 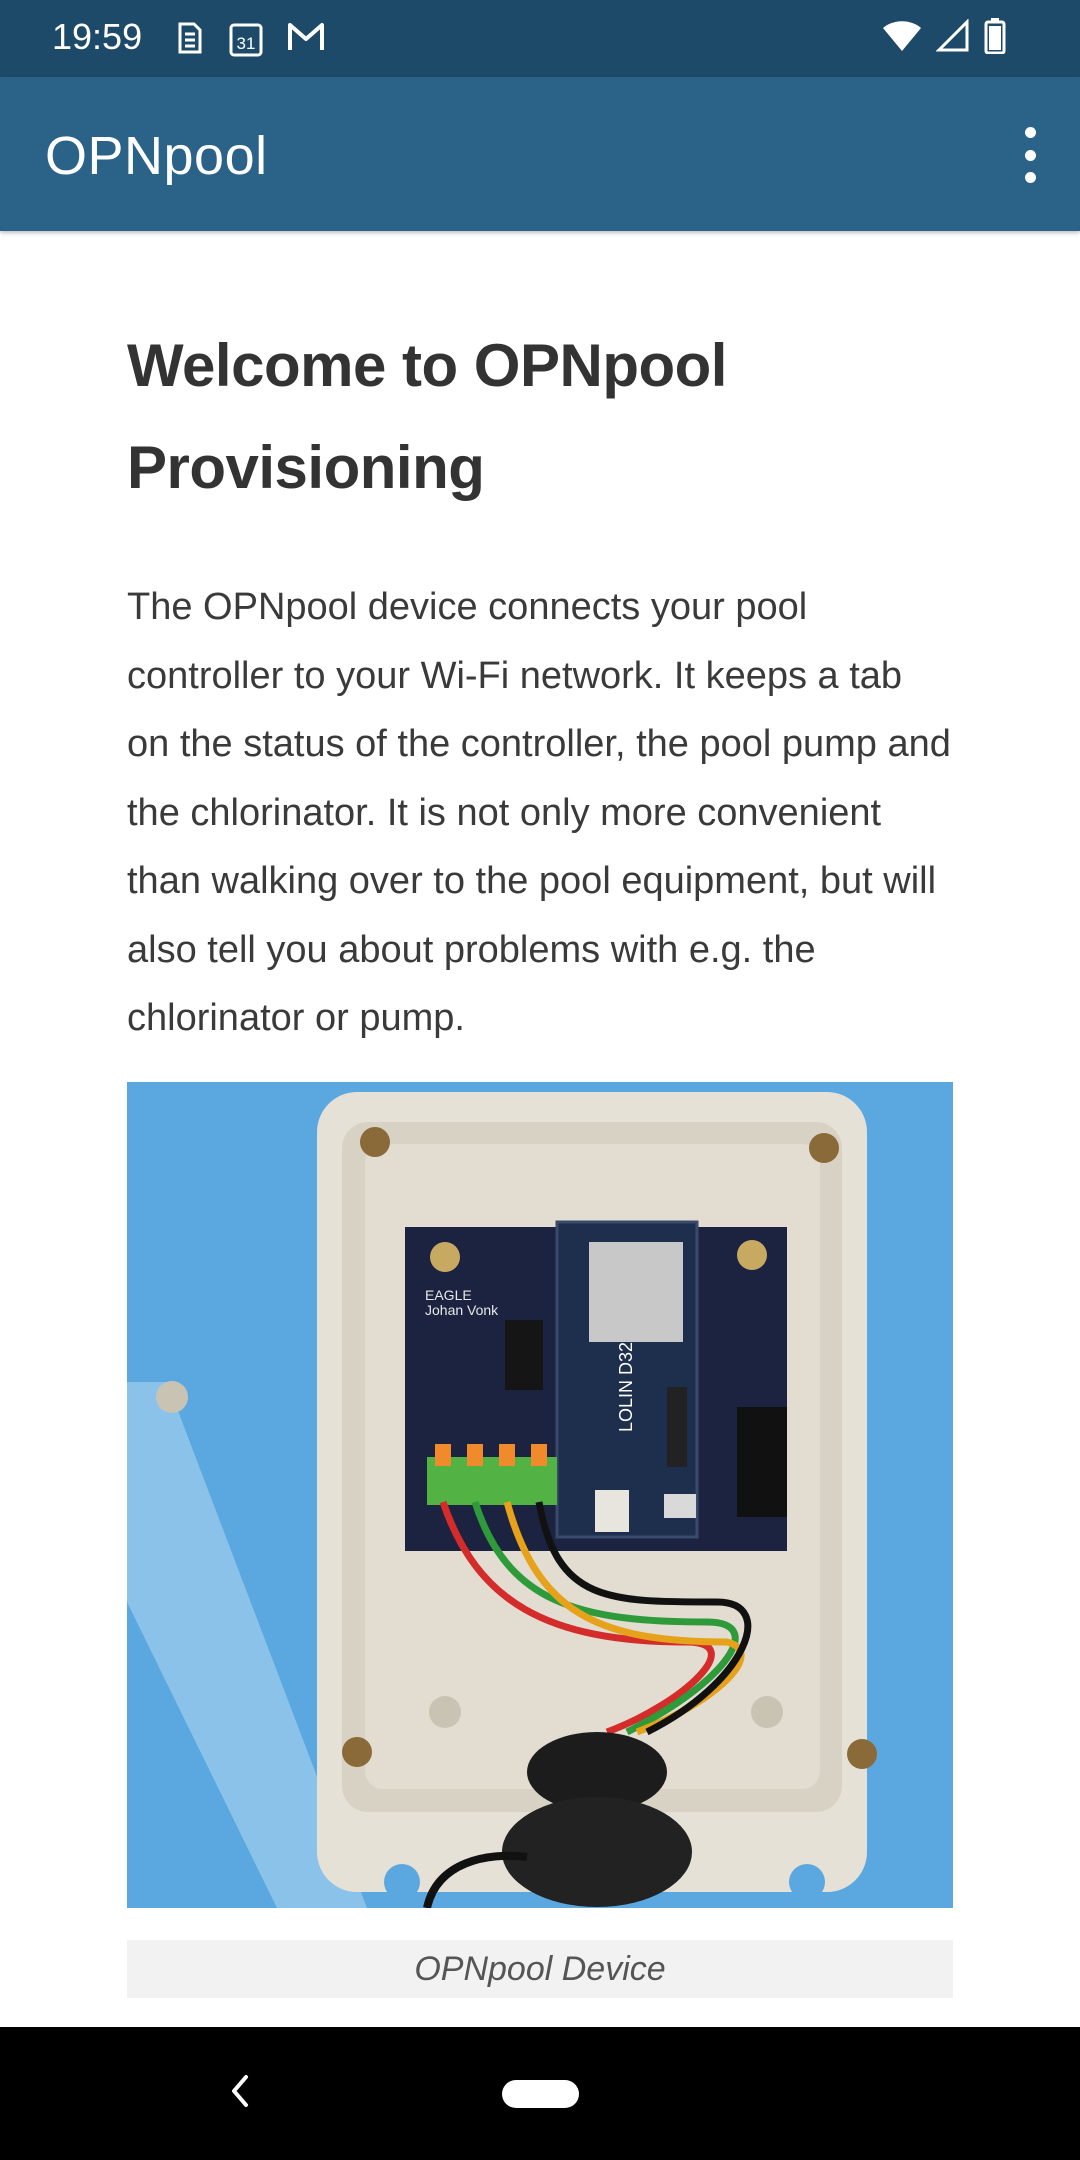 I want to click on status-time: 19:59, so click(x=97, y=36).